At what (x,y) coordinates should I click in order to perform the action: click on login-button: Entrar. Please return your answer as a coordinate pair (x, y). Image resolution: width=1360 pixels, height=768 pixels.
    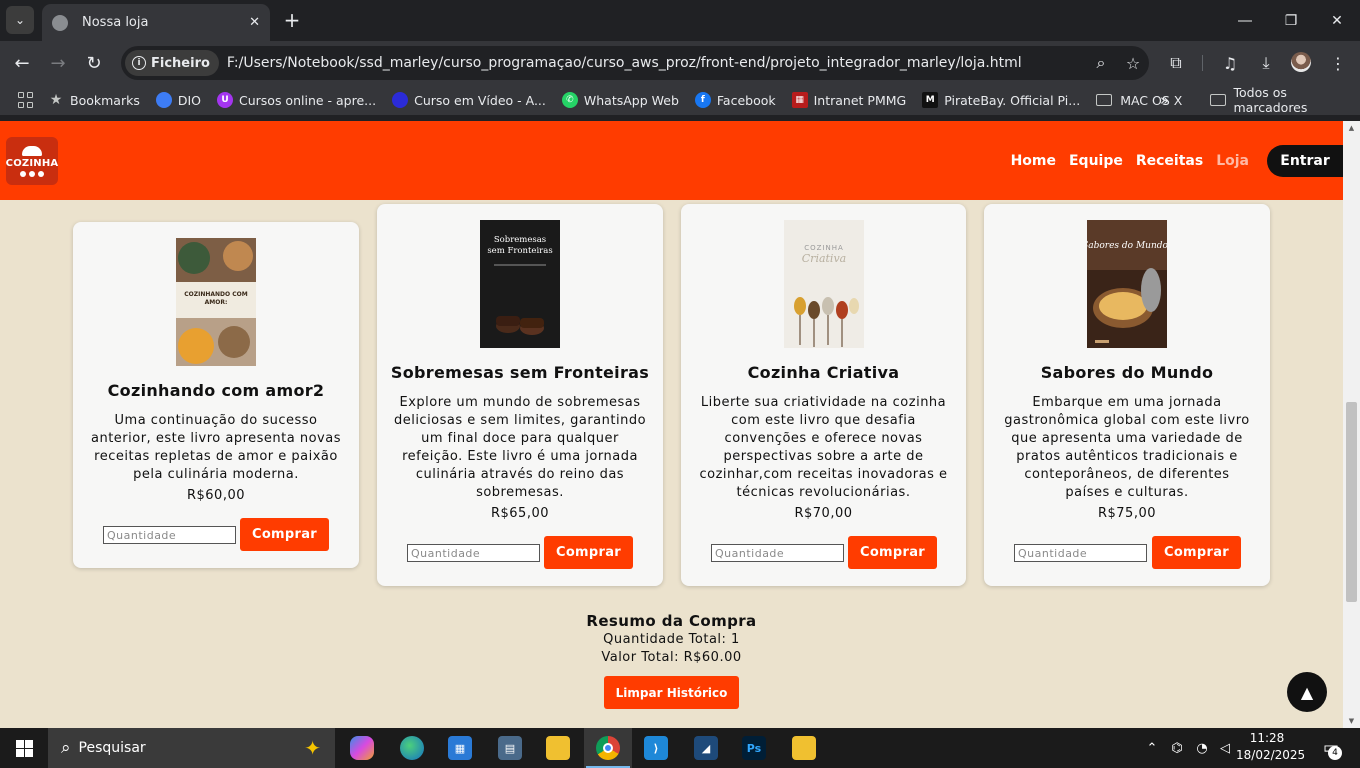
    Looking at the image, I should click on (1305, 161).